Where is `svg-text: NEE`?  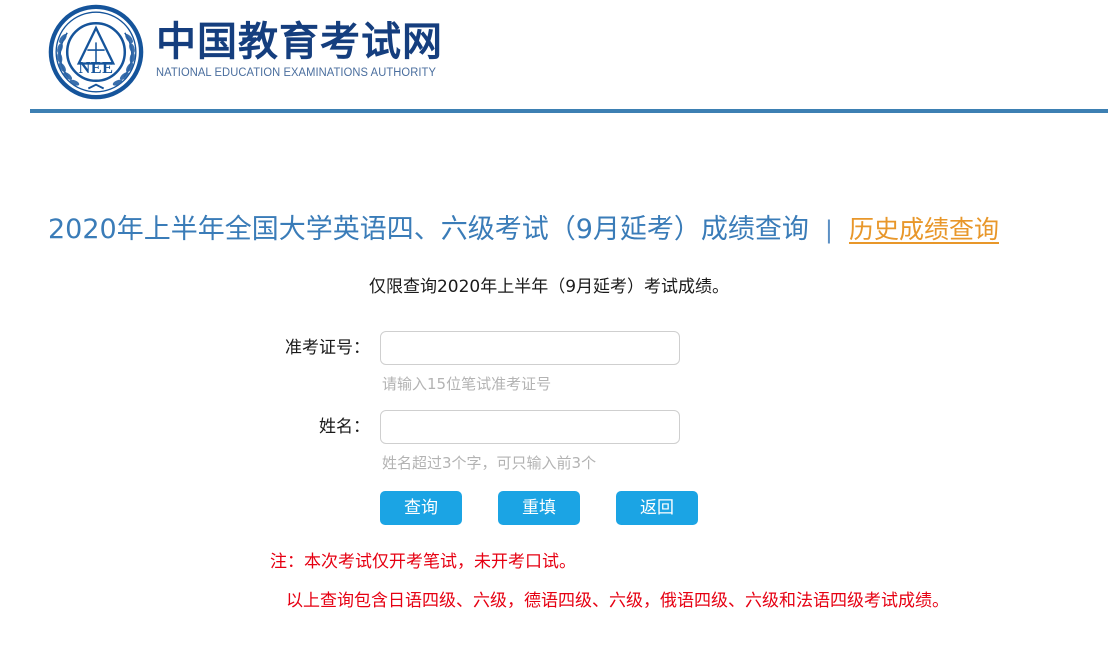 svg-text: NEE is located at coordinates (96, 67).